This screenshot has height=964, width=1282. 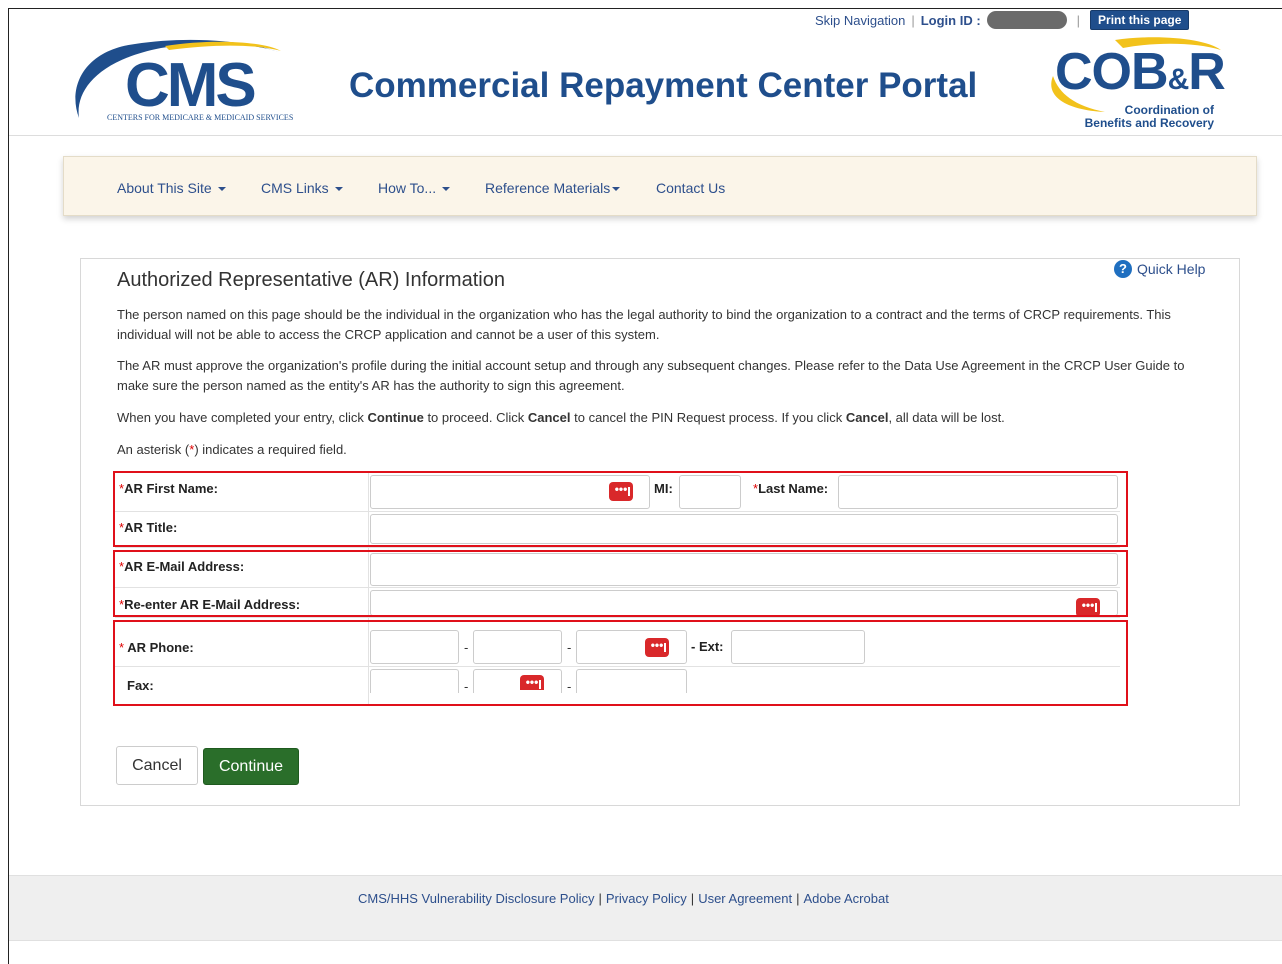 I want to click on cms-logo-subtitle: CENTERS FOR MEDICARE & MEDICAID SERVICES, so click(x=200, y=117).